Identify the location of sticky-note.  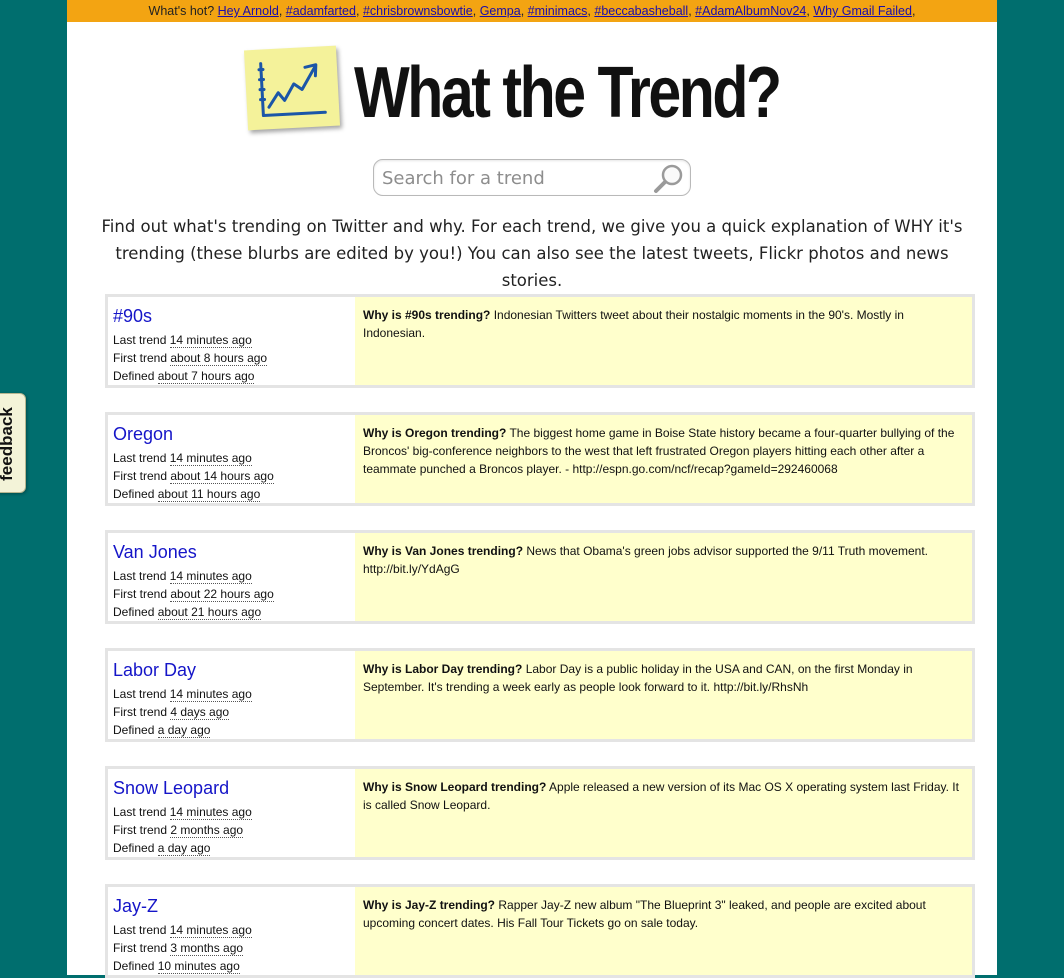
(292, 88).